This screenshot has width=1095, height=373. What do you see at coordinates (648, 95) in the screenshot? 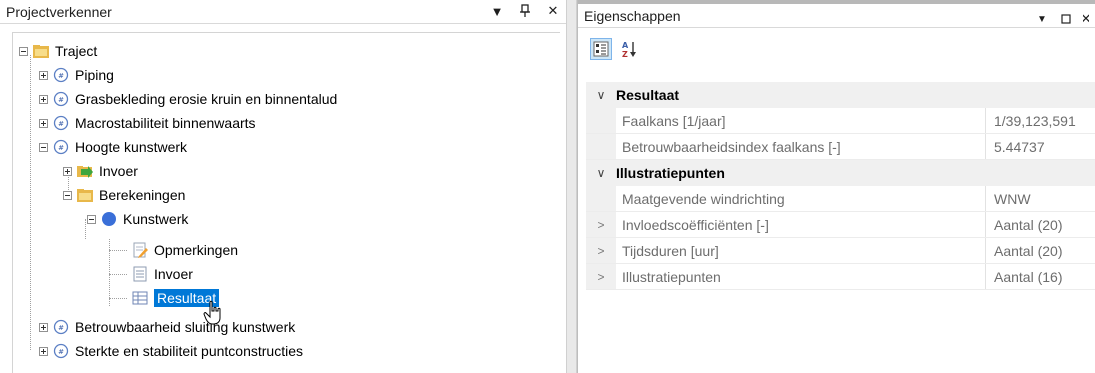
I see `category-label: Resultaat` at bounding box center [648, 95].